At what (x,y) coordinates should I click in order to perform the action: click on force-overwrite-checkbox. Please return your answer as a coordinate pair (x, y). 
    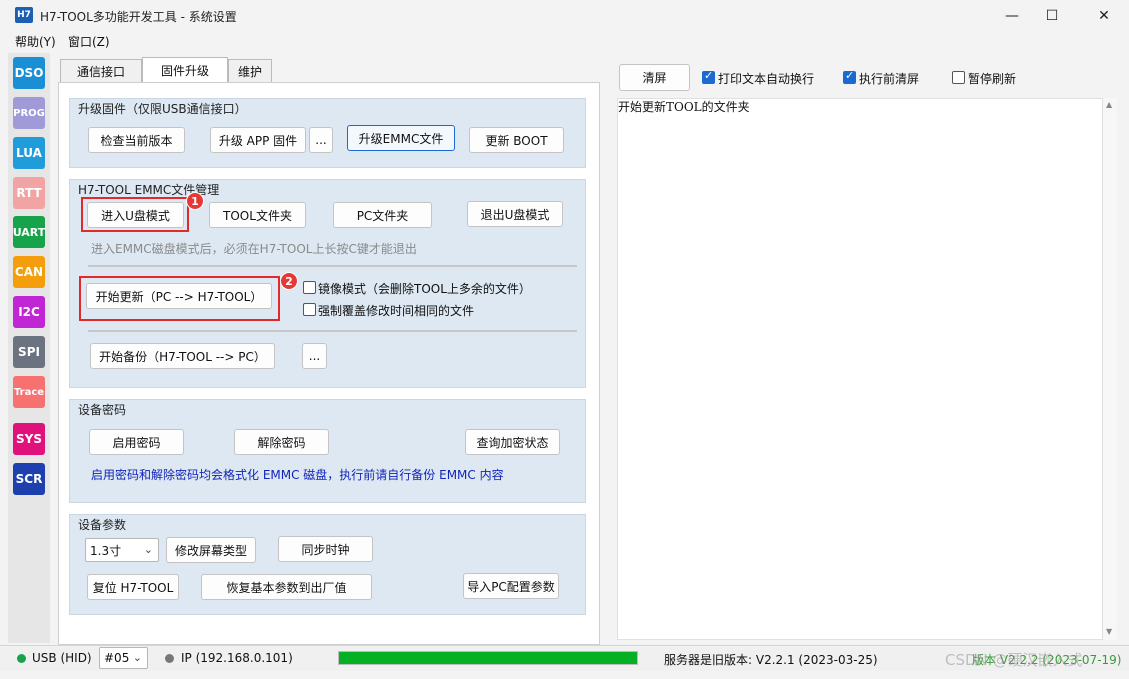
    Looking at the image, I should click on (309, 309).